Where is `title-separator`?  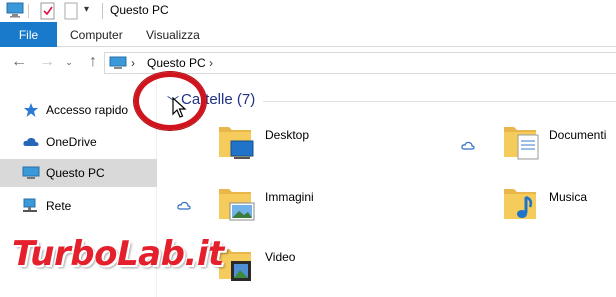
title-separator is located at coordinates (102, 11).